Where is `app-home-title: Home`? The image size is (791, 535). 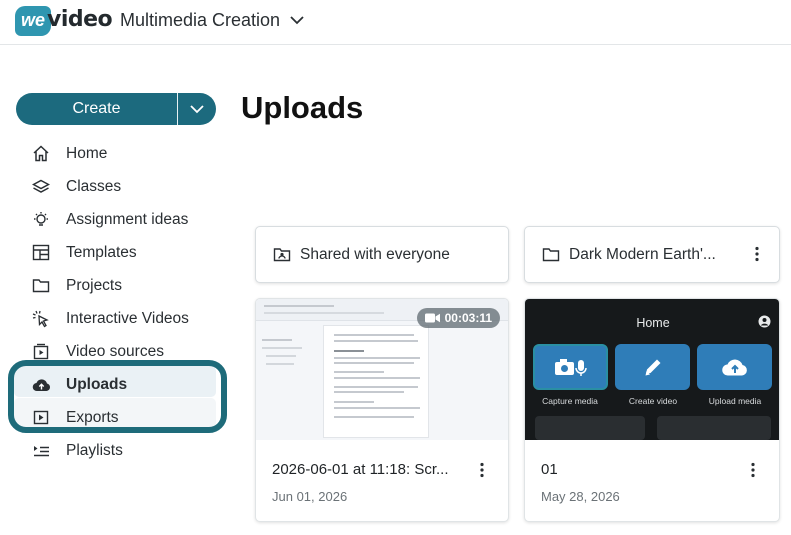 app-home-title: Home is located at coordinates (653, 323).